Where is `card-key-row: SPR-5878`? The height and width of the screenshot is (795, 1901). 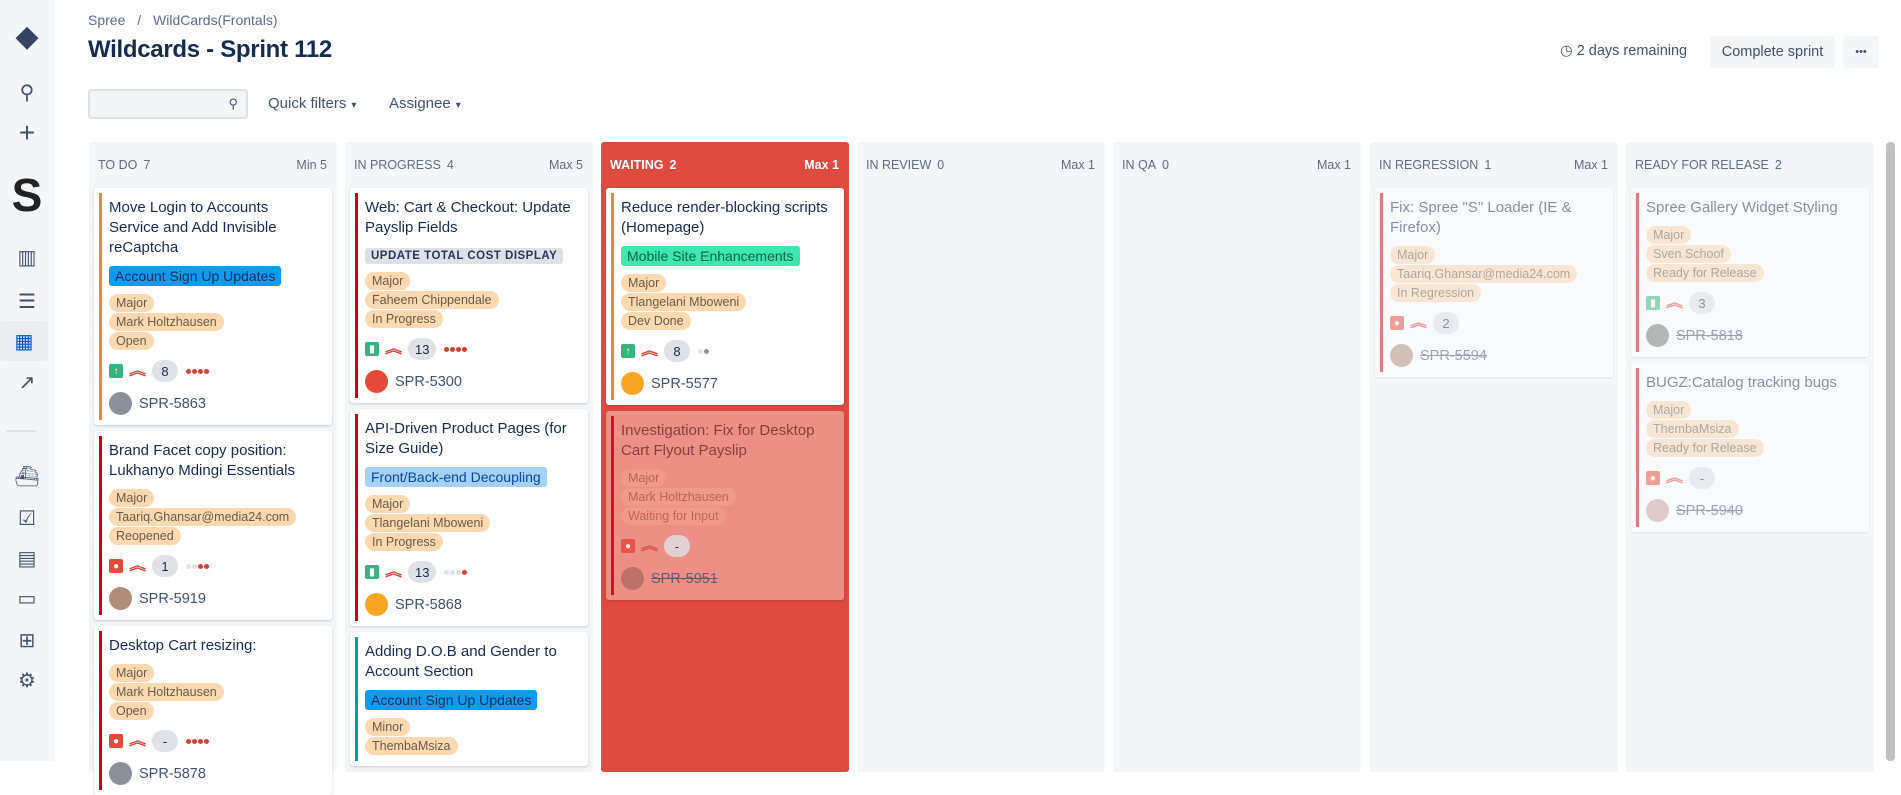
card-key-row: SPR-5878 is located at coordinates (215, 773).